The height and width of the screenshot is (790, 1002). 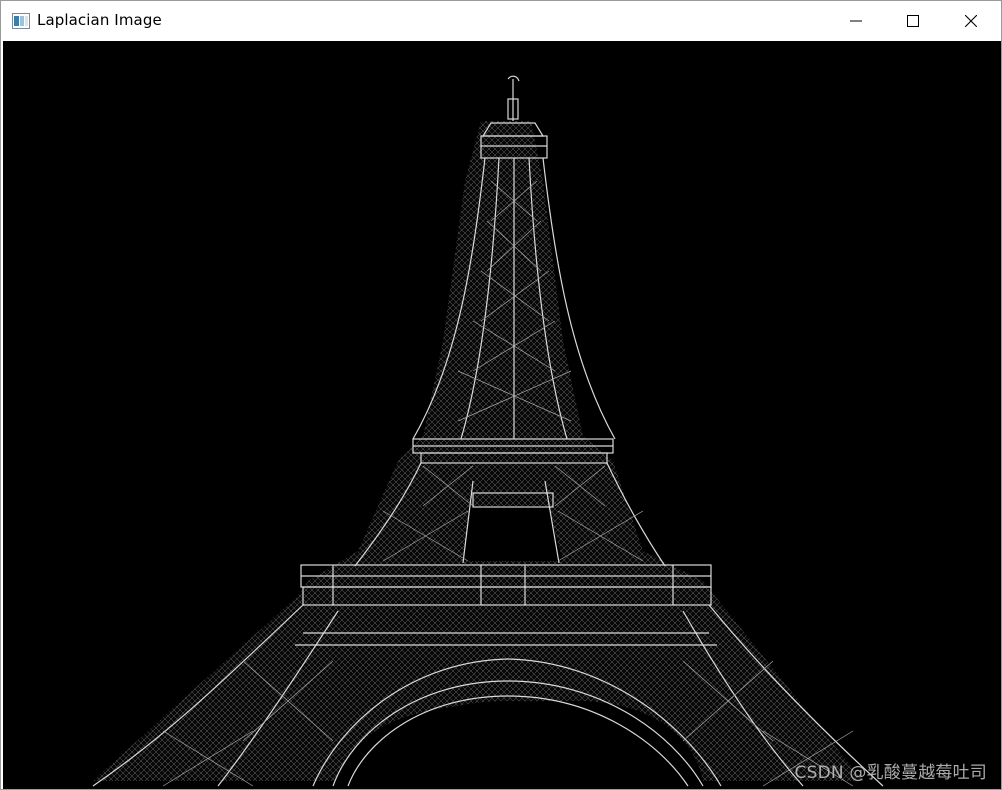 I want to click on minimize-icon, so click(x=856, y=21).